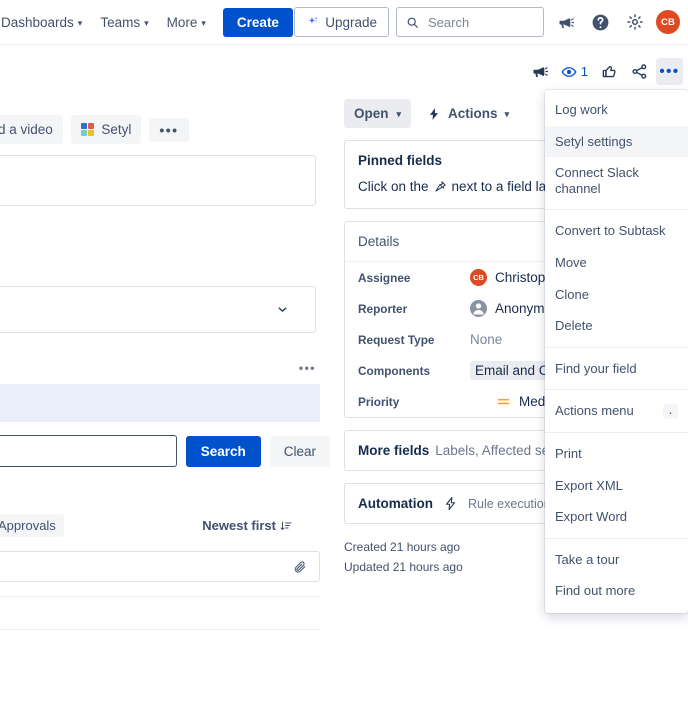  What do you see at coordinates (239, 525) in the screenshot?
I see `sort-order-label: Newest first` at bounding box center [239, 525].